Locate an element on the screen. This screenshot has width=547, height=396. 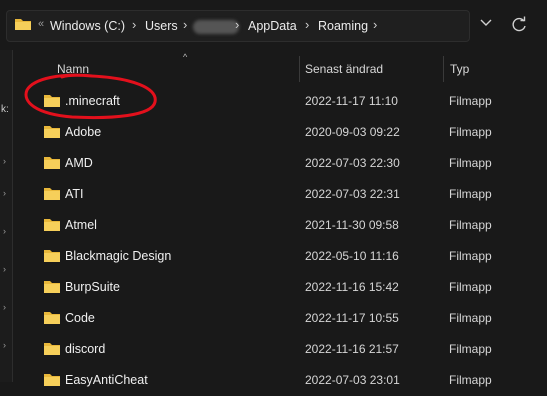
chevron-down-icon is located at coordinates (486, 23).